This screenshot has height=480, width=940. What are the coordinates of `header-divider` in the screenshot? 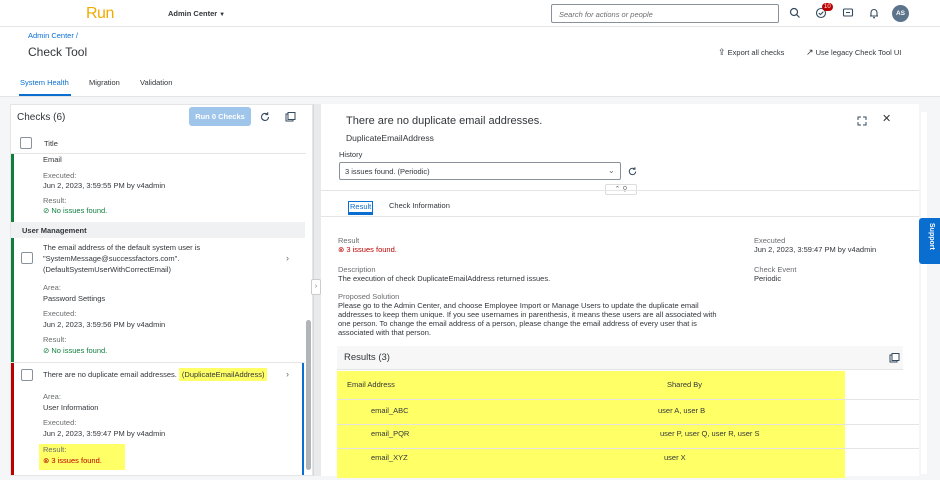 It's located at (620, 190).